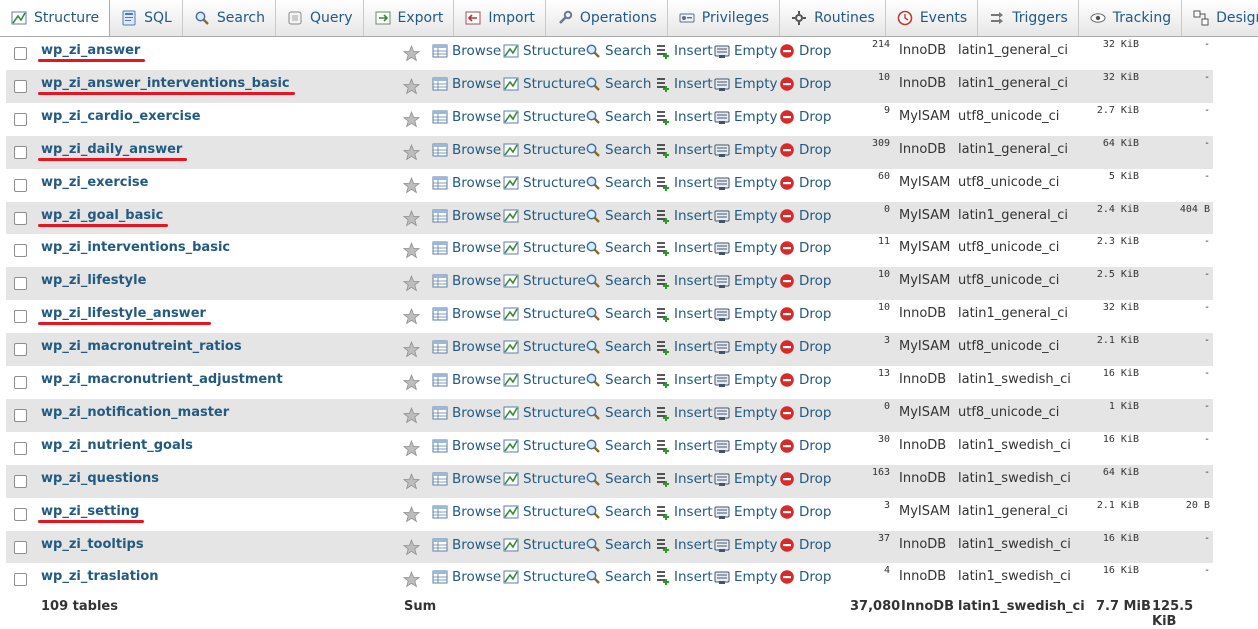 The width and height of the screenshot is (1258, 629). I want to click on table-name-link: wp_zi_answer, so click(90, 50).